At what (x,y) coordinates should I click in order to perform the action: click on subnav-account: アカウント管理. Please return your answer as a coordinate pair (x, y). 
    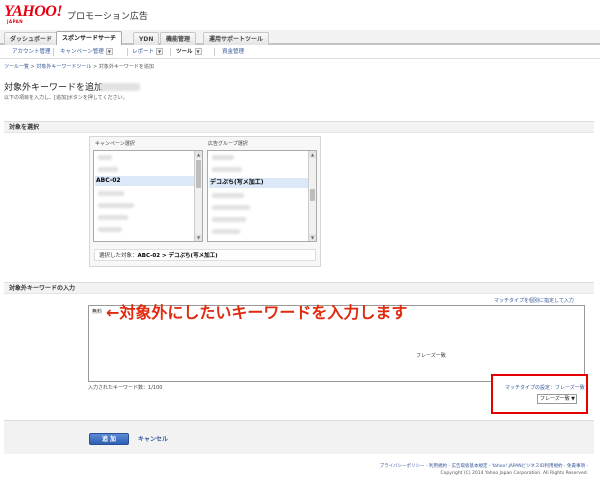
    Looking at the image, I should click on (31, 52).